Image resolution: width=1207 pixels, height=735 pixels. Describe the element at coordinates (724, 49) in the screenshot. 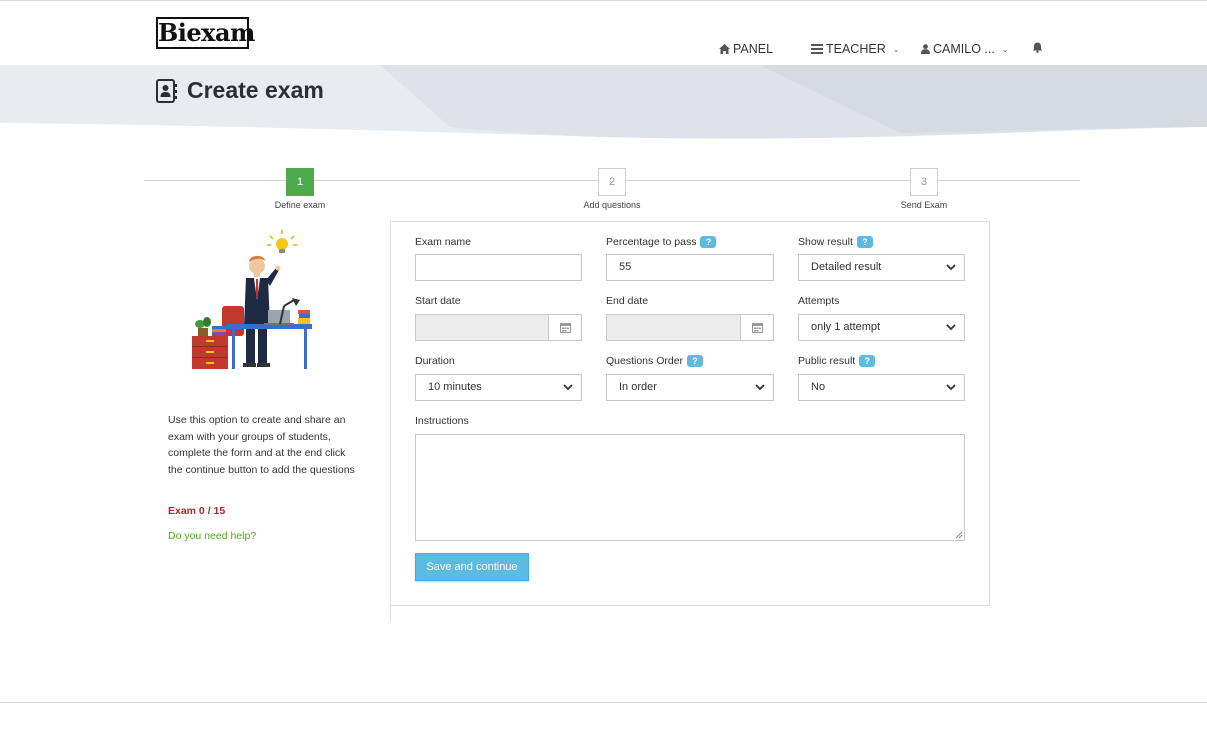

I see `home-icon` at that location.